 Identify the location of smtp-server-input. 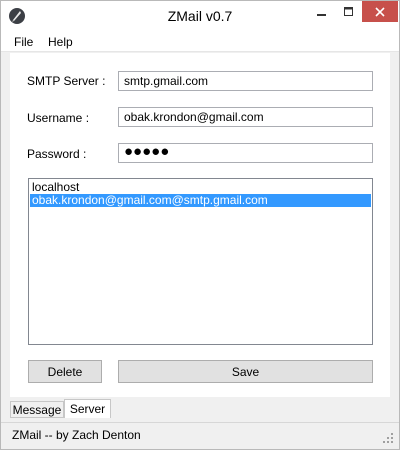
(245, 81).